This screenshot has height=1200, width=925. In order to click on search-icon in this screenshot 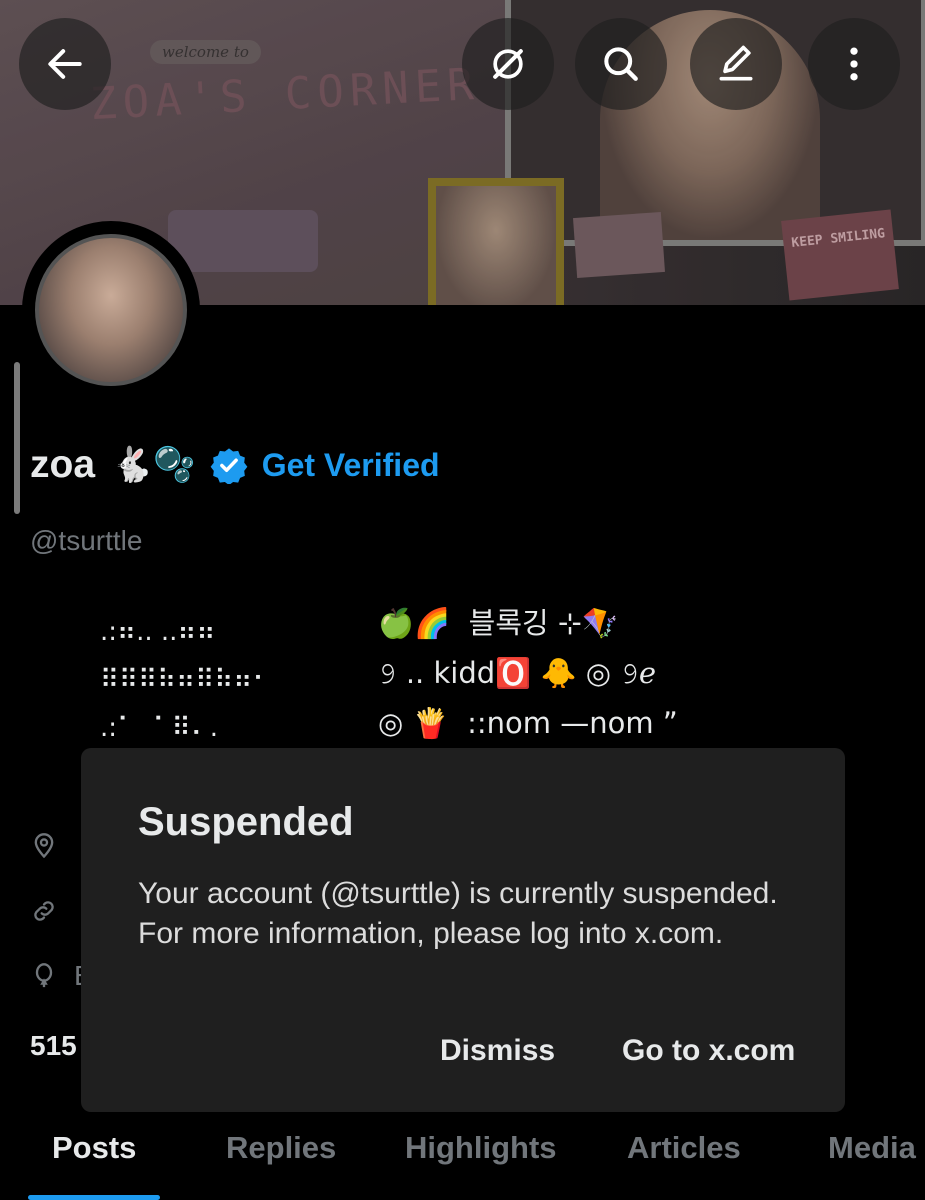, I will do `click(621, 64)`.